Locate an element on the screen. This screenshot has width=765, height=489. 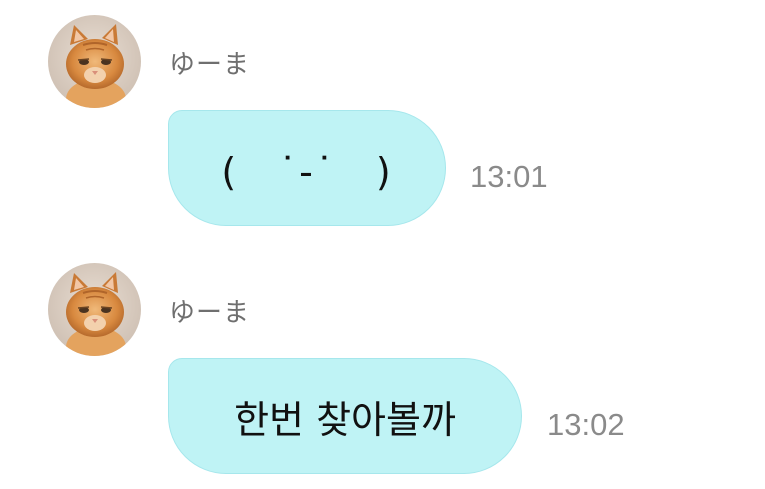
message-timestamp: 13:02 is located at coordinates (586, 424).